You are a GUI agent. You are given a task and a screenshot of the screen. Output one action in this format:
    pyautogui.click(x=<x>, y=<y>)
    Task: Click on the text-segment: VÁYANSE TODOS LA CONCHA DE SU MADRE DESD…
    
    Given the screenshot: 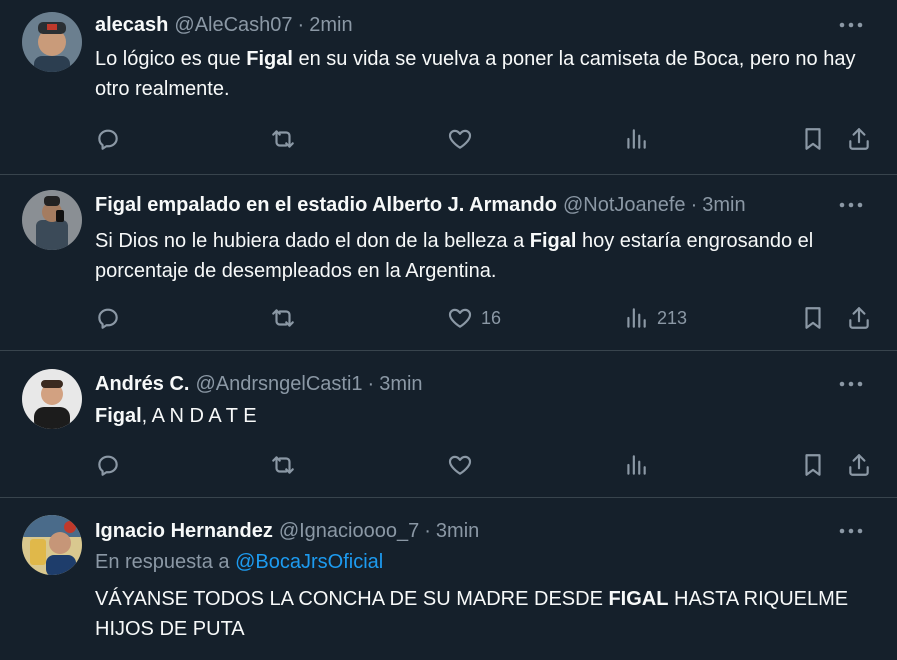 What is the action you would take?
    pyautogui.click(x=352, y=599)
    